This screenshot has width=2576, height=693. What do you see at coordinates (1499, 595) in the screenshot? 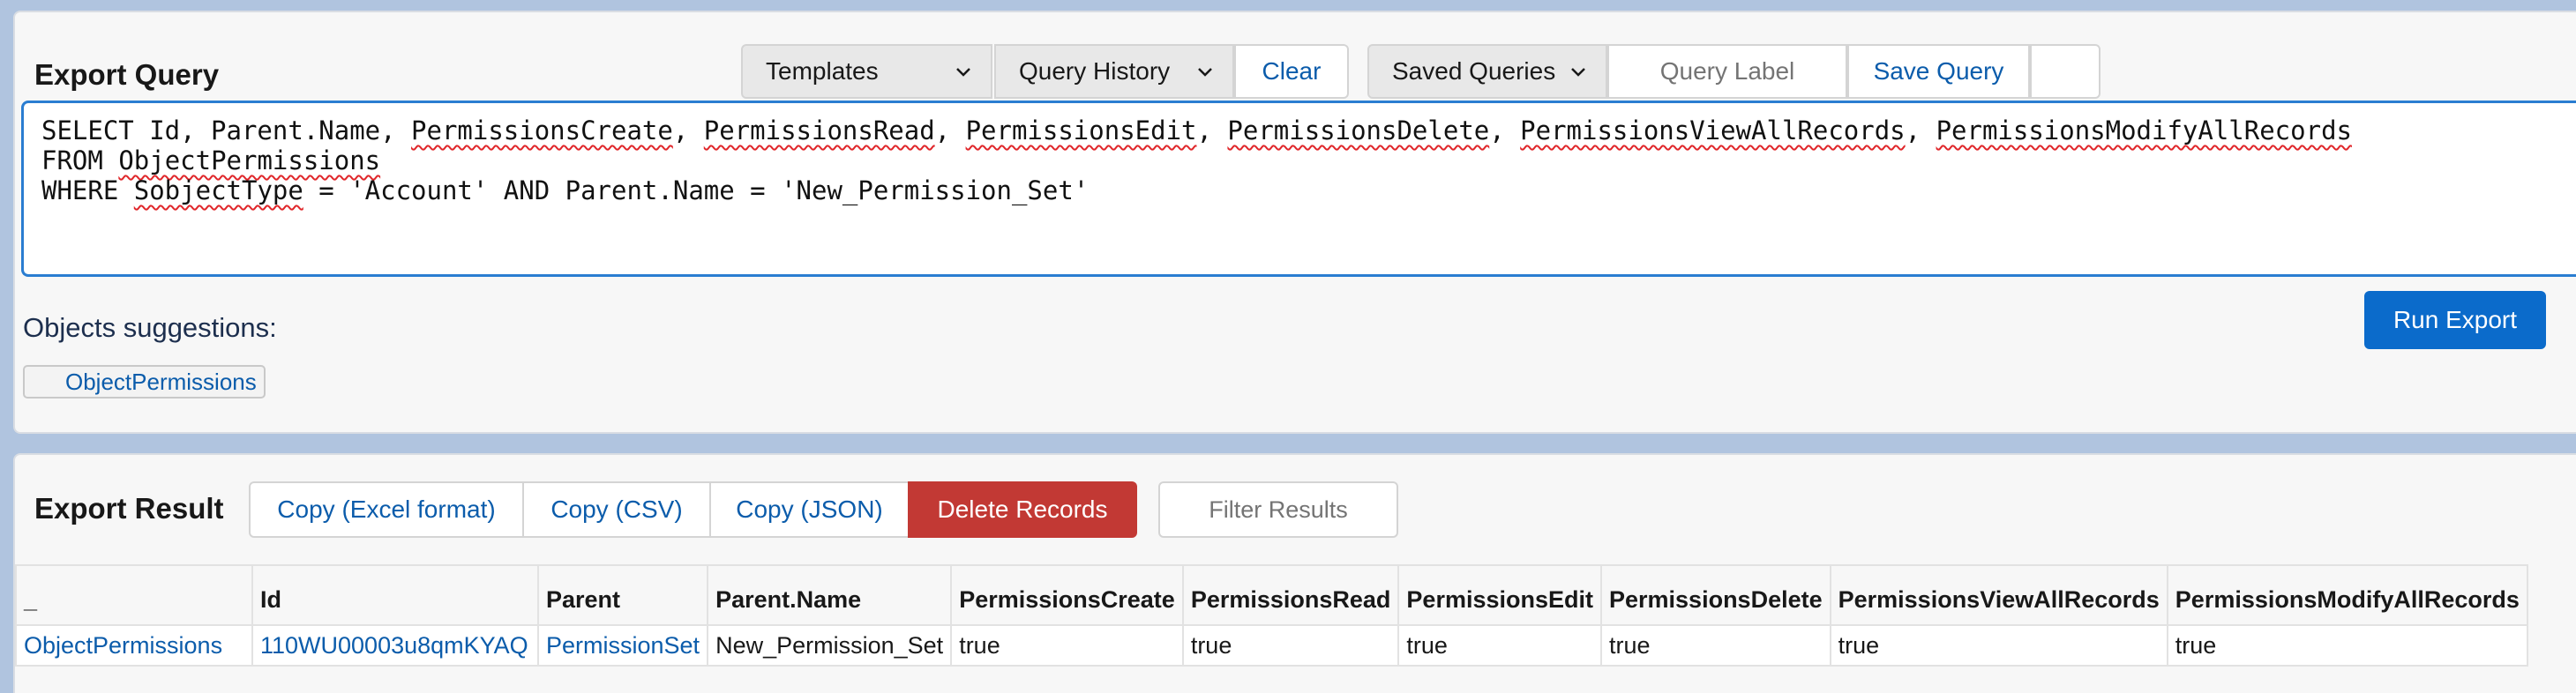
I see `column-header: PermissionsEdit` at bounding box center [1499, 595].